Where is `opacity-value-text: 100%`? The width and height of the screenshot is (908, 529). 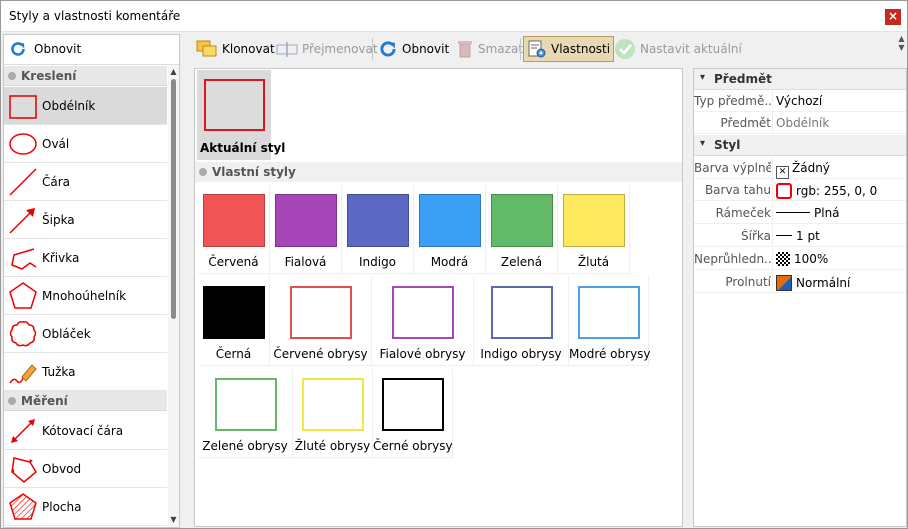
opacity-value-text: 100% is located at coordinates (811, 259).